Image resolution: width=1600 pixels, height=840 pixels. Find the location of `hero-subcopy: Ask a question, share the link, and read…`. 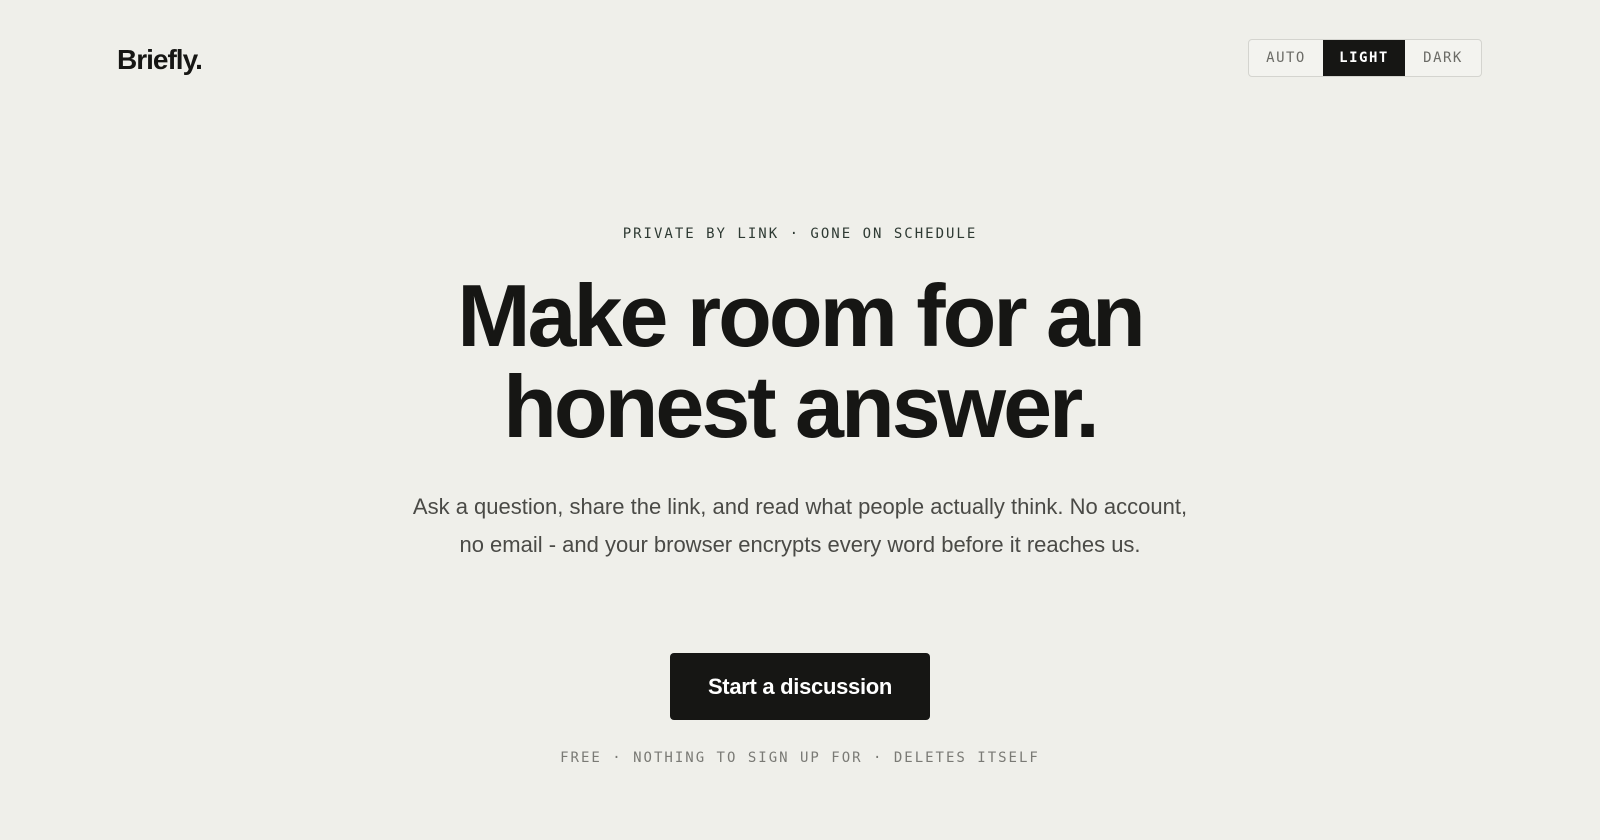

hero-subcopy: Ask a question, share the link, and read… is located at coordinates (800, 525).